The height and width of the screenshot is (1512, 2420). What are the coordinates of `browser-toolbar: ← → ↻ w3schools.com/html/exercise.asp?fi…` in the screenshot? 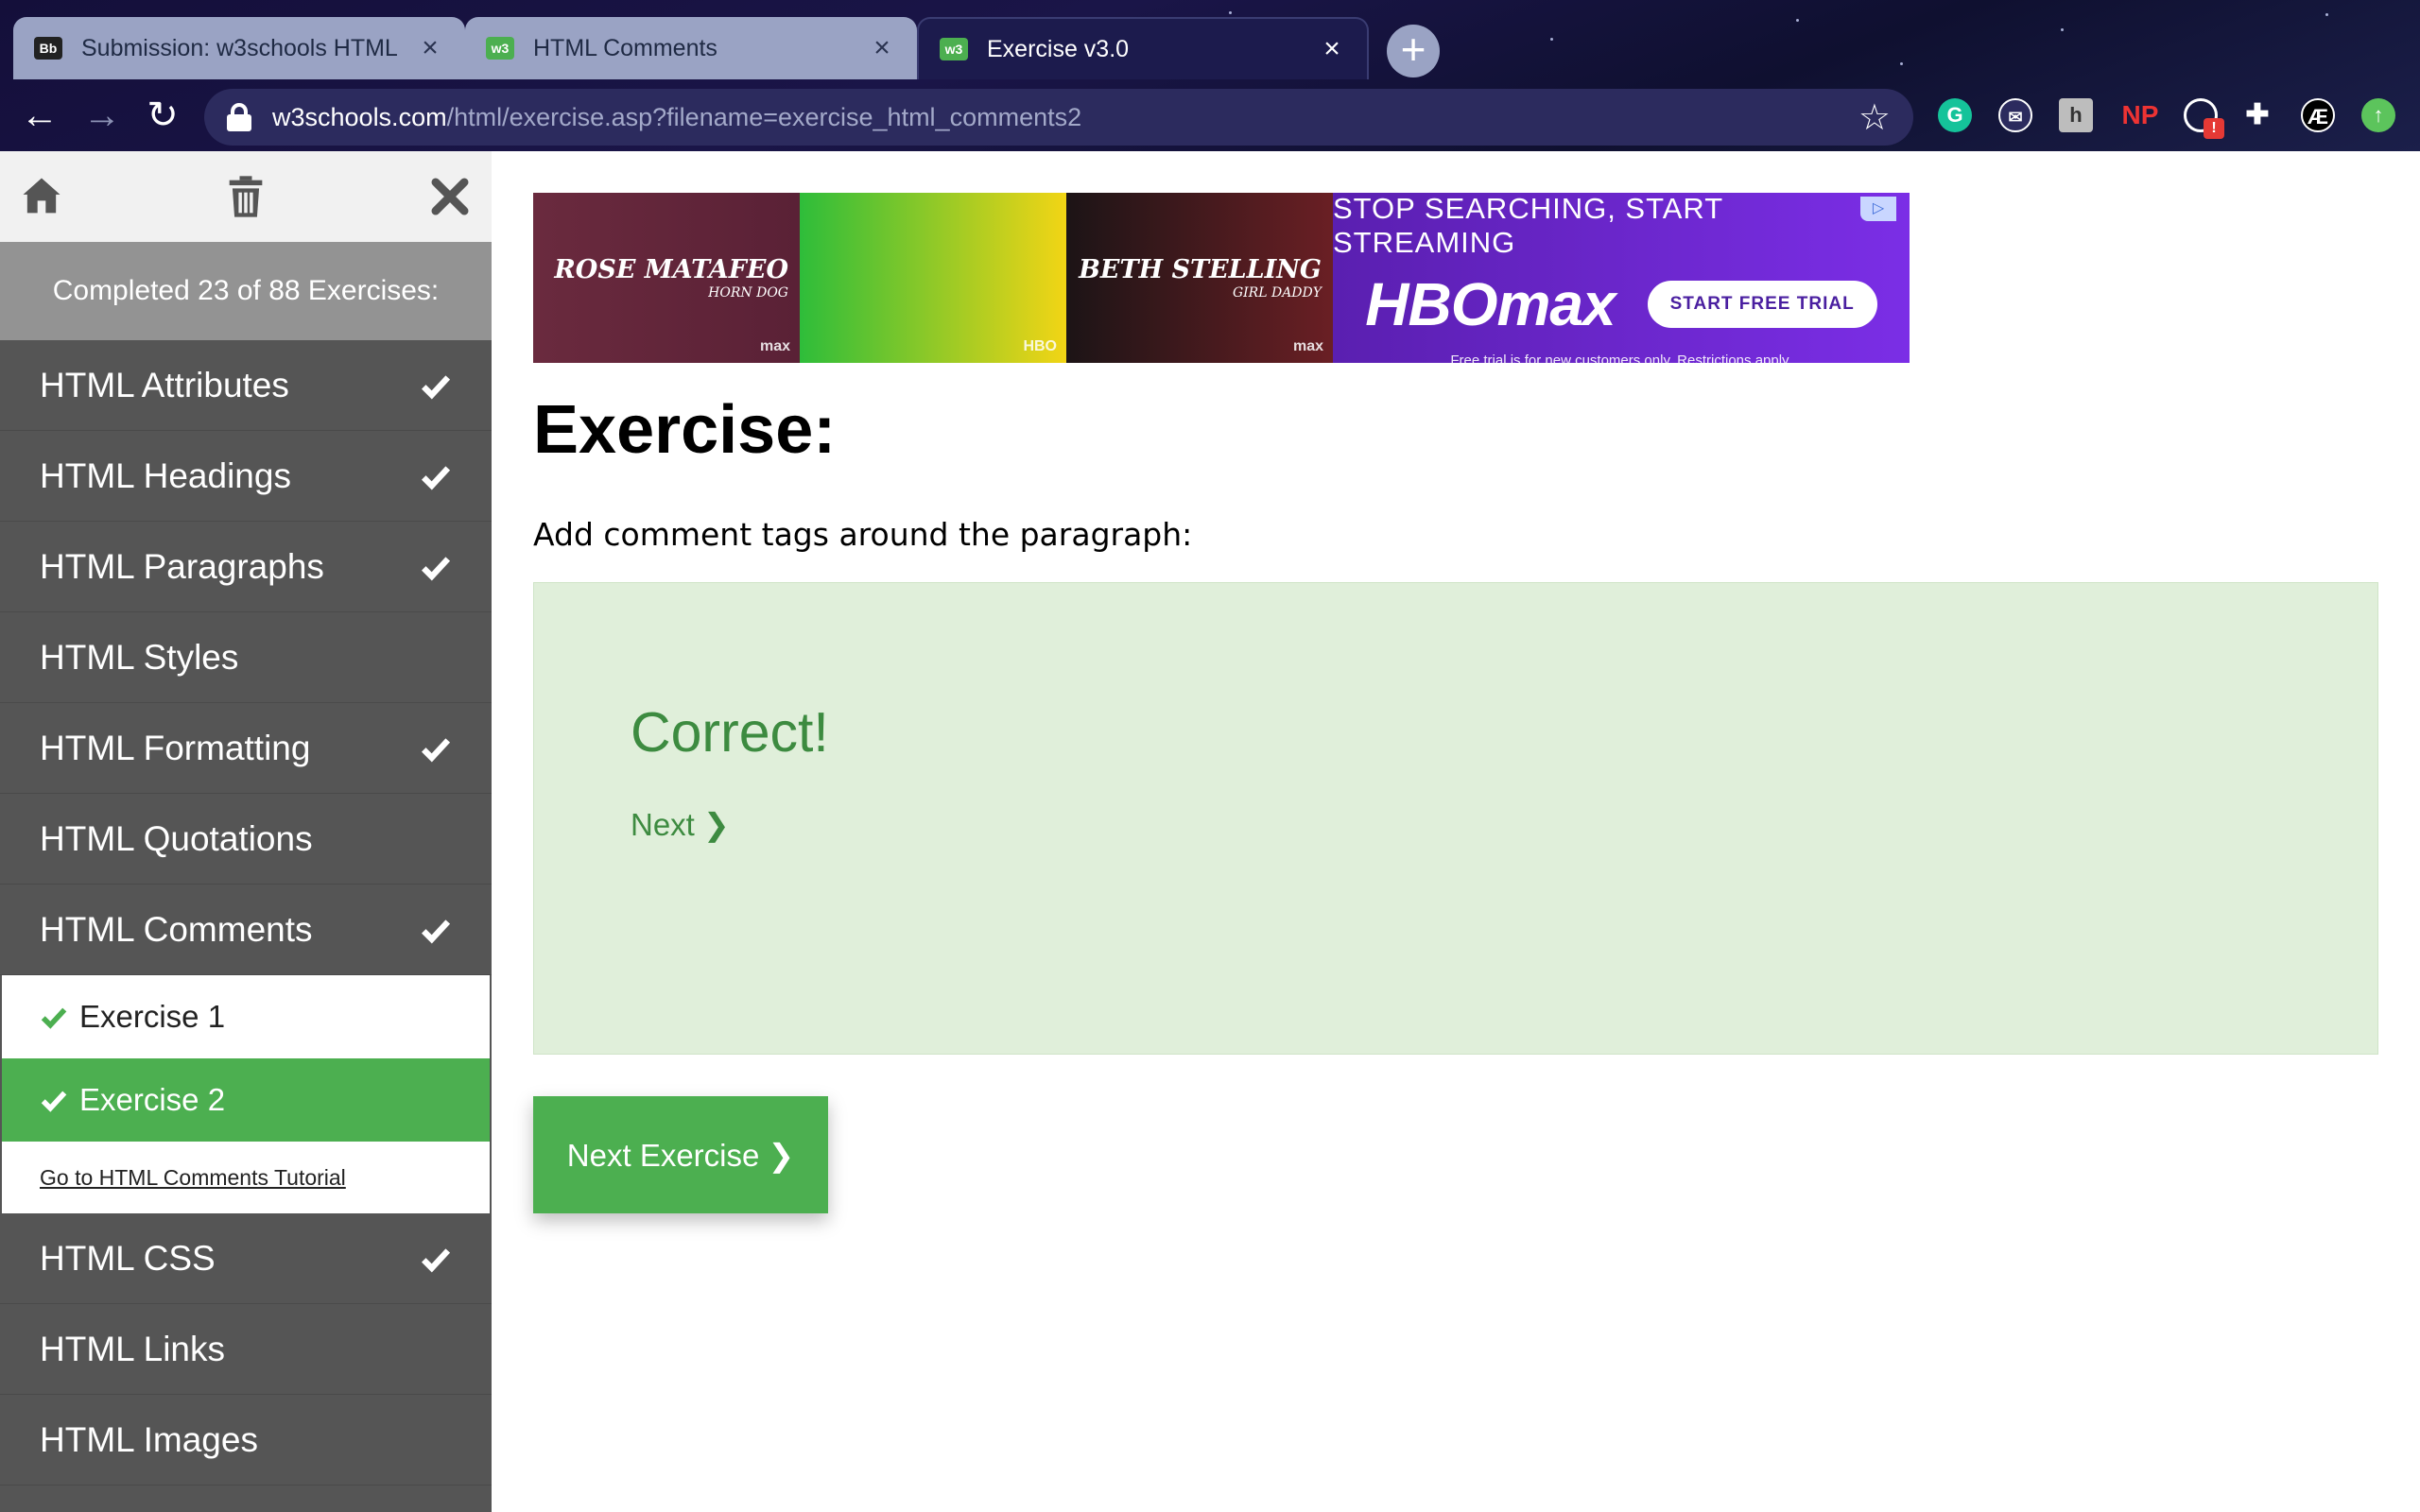 It's located at (1210, 116).